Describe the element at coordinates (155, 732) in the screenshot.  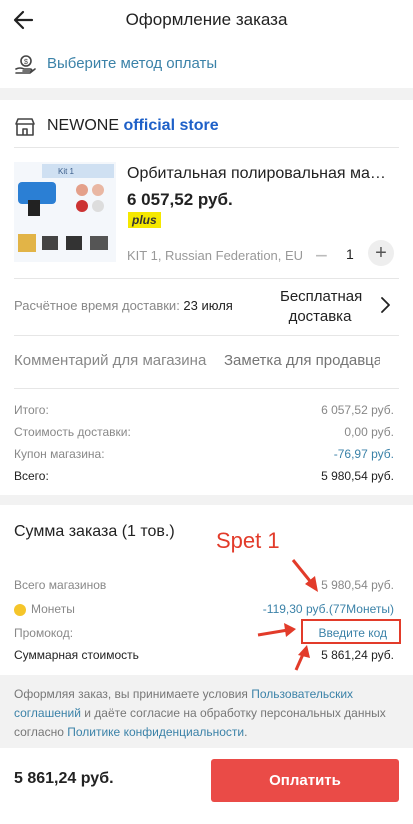
I see `privacy-policy-link: Политике конфиденциальности` at that location.